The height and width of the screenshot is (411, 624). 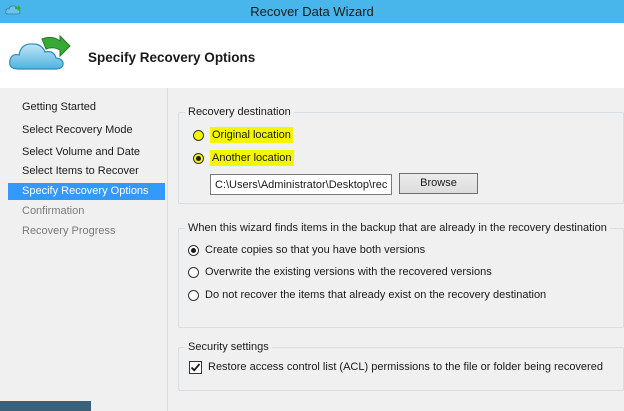 I want to click on checkbox-checked-icon, so click(x=195, y=367).